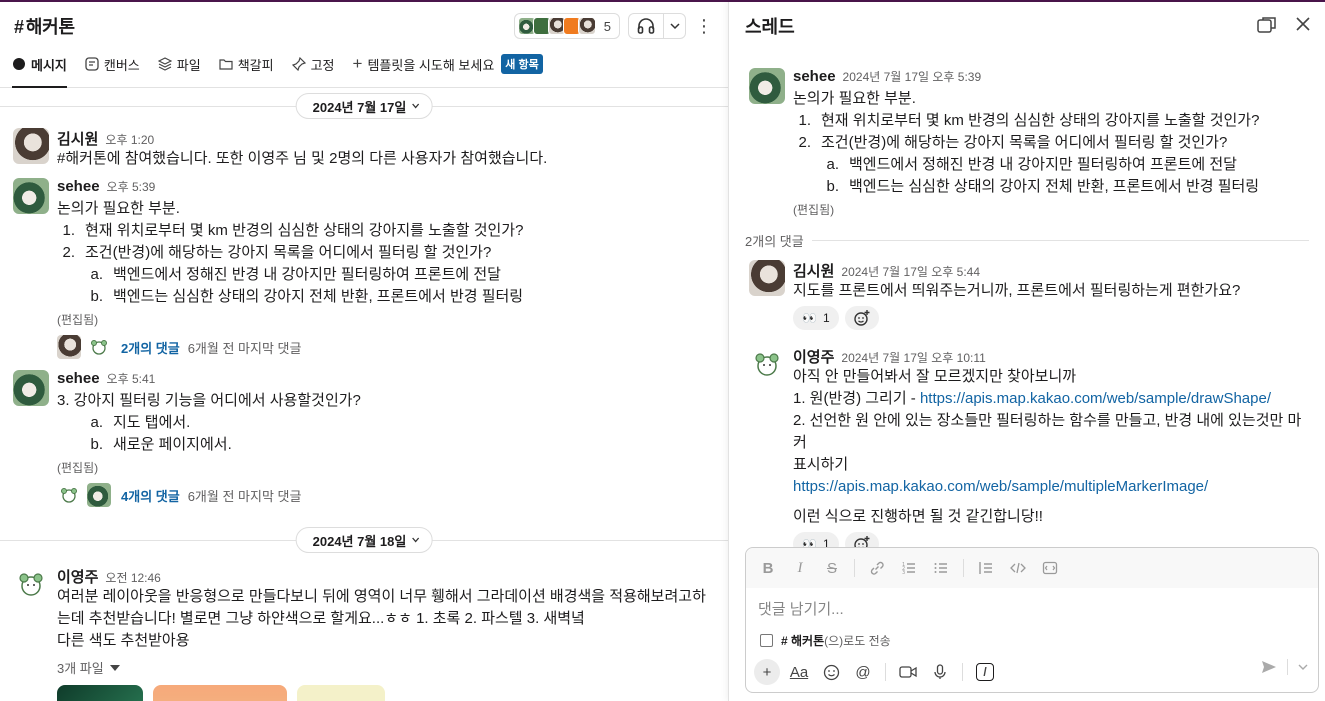 Image resolution: width=1325 pixels, height=701 pixels. What do you see at coordinates (313, 68) in the screenshot?
I see `tab-pinned: 고정` at bounding box center [313, 68].